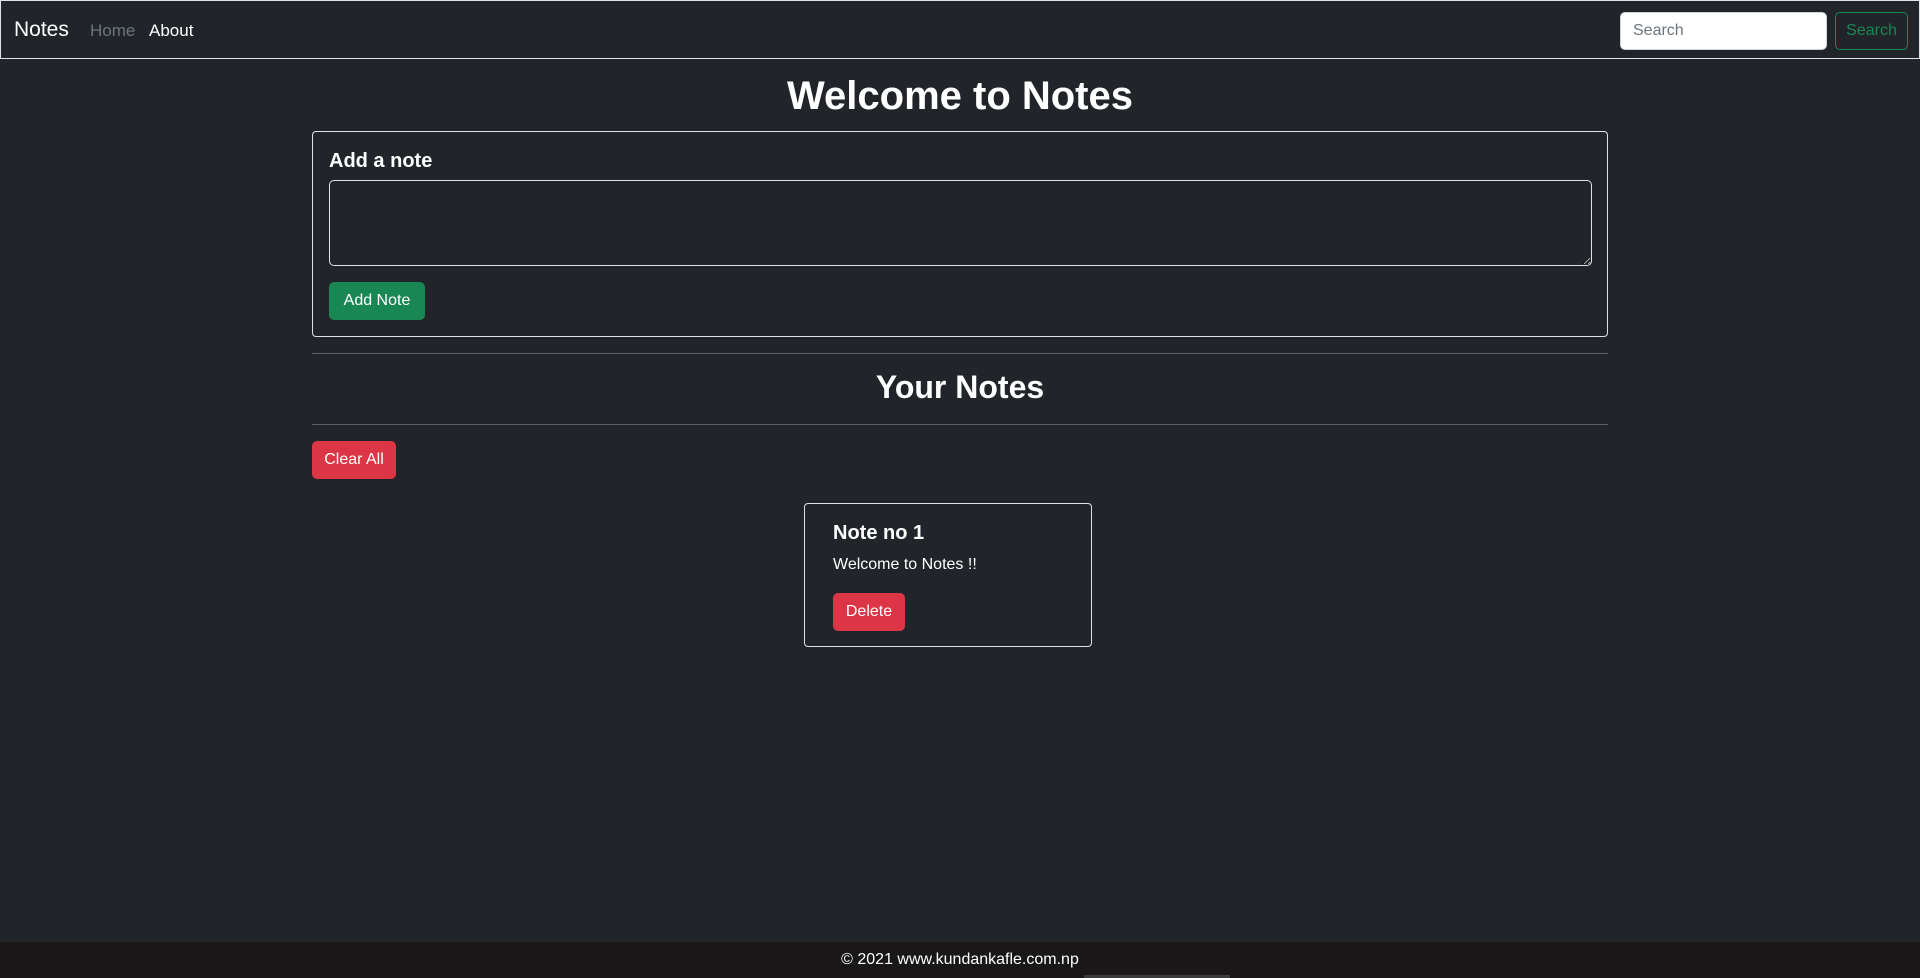 Image resolution: width=1920 pixels, height=978 pixels. What do you see at coordinates (905, 564) in the screenshot?
I see `note-text: Welcome to Notes !!` at bounding box center [905, 564].